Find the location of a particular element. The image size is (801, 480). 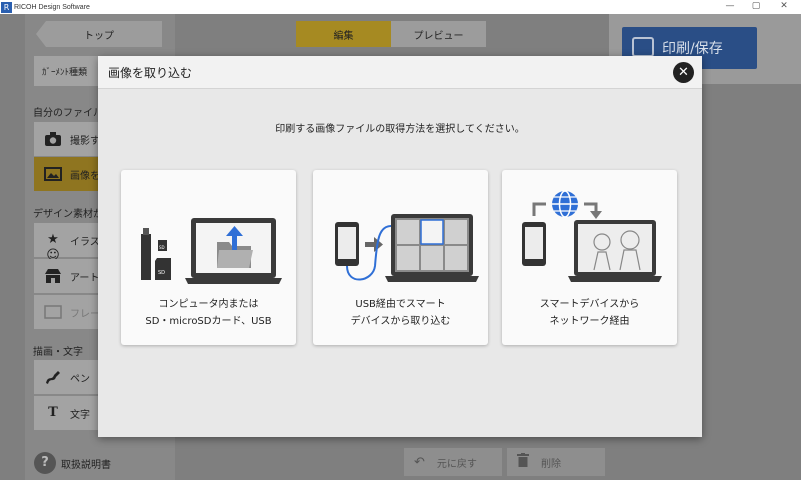

pen-icon is located at coordinates (53, 377).